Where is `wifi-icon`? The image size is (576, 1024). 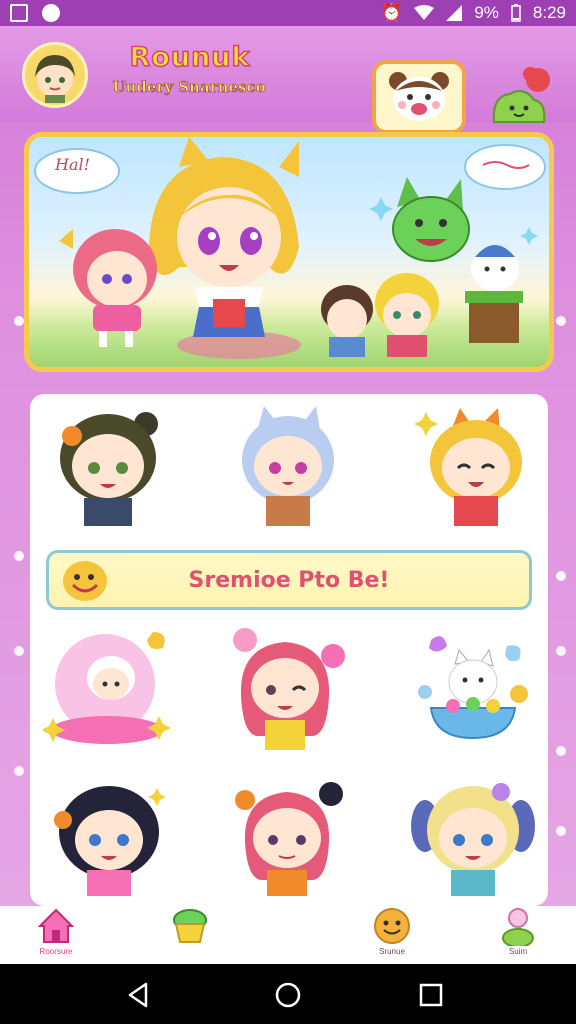
wifi-icon is located at coordinates (424, 12).